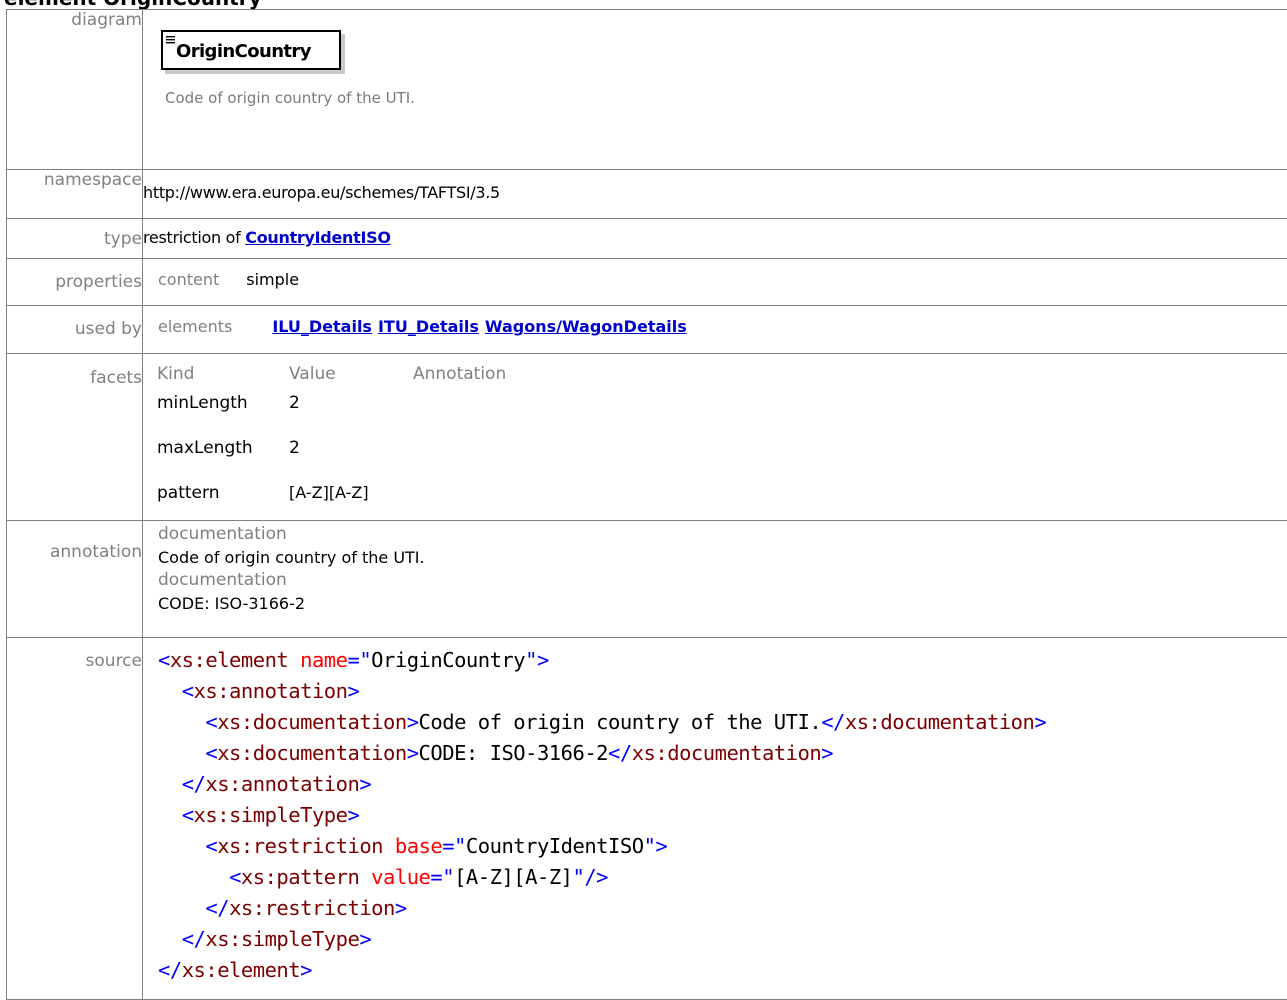 This screenshot has width=1287, height=1000. What do you see at coordinates (133, 4) in the screenshot?
I see `page-title: element OriginCountry` at bounding box center [133, 4].